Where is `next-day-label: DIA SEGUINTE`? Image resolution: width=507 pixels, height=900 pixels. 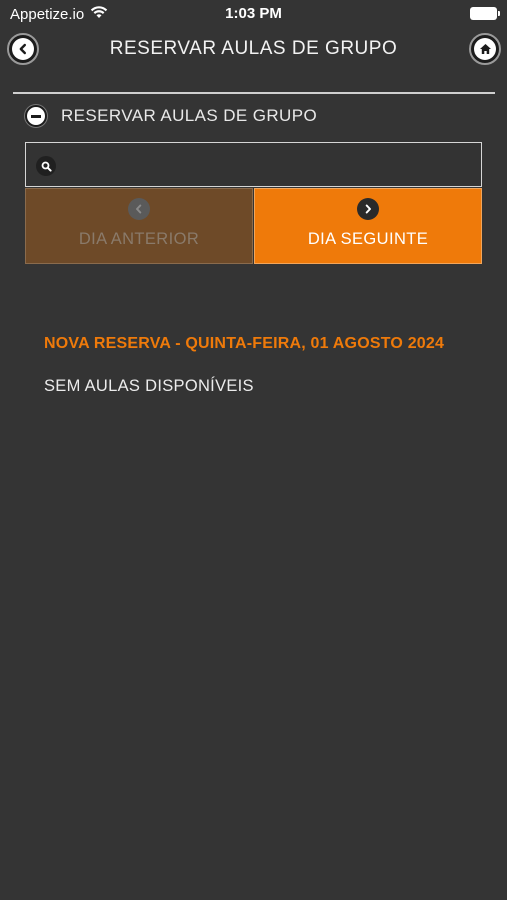 next-day-label: DIA SEGUINTE is located at coordinates (368, 239).